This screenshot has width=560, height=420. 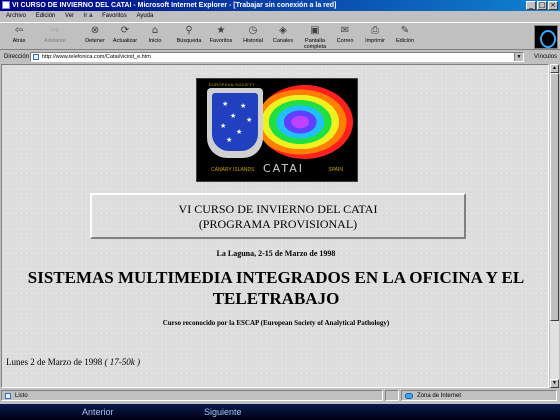 What do you see at coordinates (345, 30) in the screenshot?
I see `mail-icon: ✉` at bounding box center [345, 30].